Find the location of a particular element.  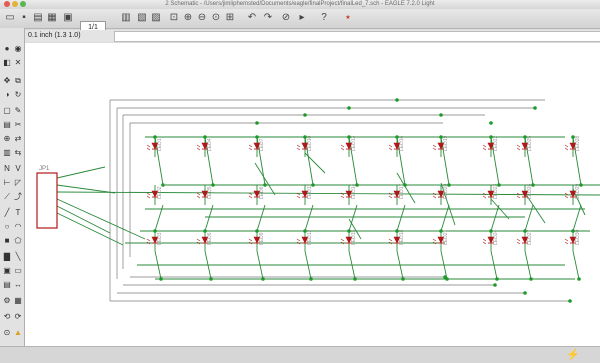

ulp-icon: ▨ is located at coordinates (156, 18).